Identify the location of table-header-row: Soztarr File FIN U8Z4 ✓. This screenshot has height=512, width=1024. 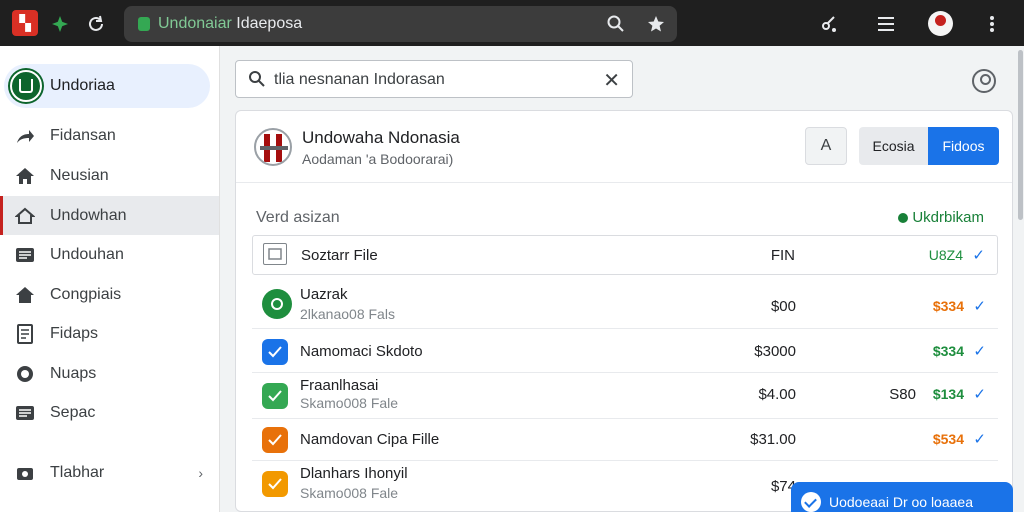
(625, 255).